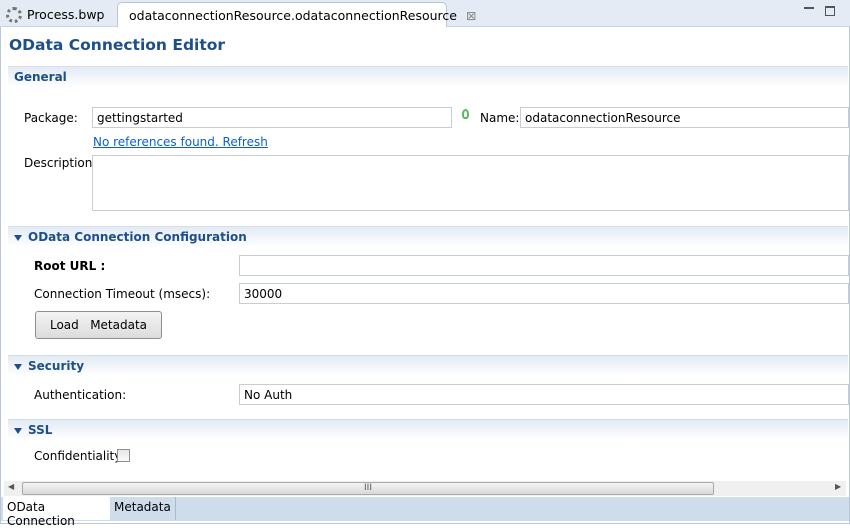  Describe the element at coordinates (143, 508) in the screenshot. I see `tab-metadata: Metadata` at that location.